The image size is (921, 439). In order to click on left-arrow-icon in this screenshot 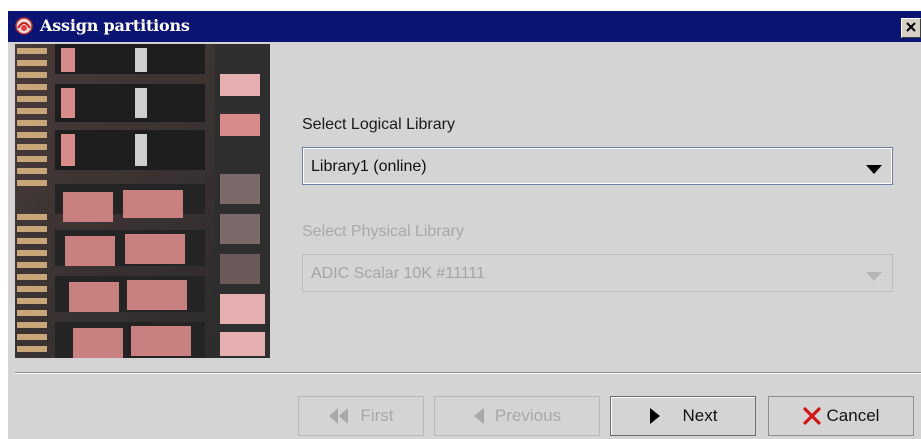, I will do `click(479, 416)`.